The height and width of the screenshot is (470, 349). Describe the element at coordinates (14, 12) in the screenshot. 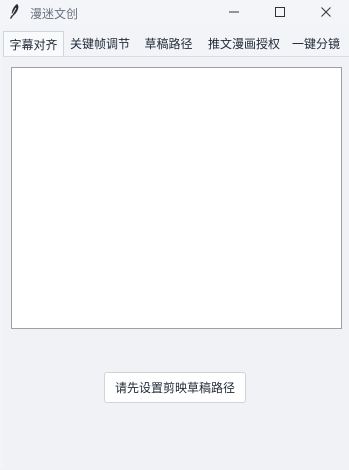

I see `feather-icon` at that location.